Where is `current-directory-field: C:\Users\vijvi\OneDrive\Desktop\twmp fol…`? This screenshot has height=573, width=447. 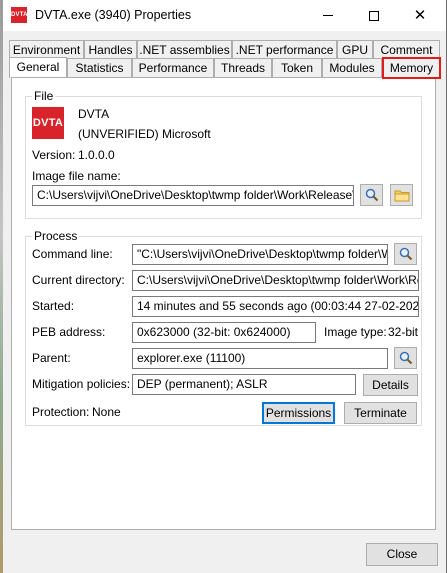
current-directory-field: C:\Users\vijvi\OneDrive\Desktop\twmp fol… is located at coordinates (275, 280).